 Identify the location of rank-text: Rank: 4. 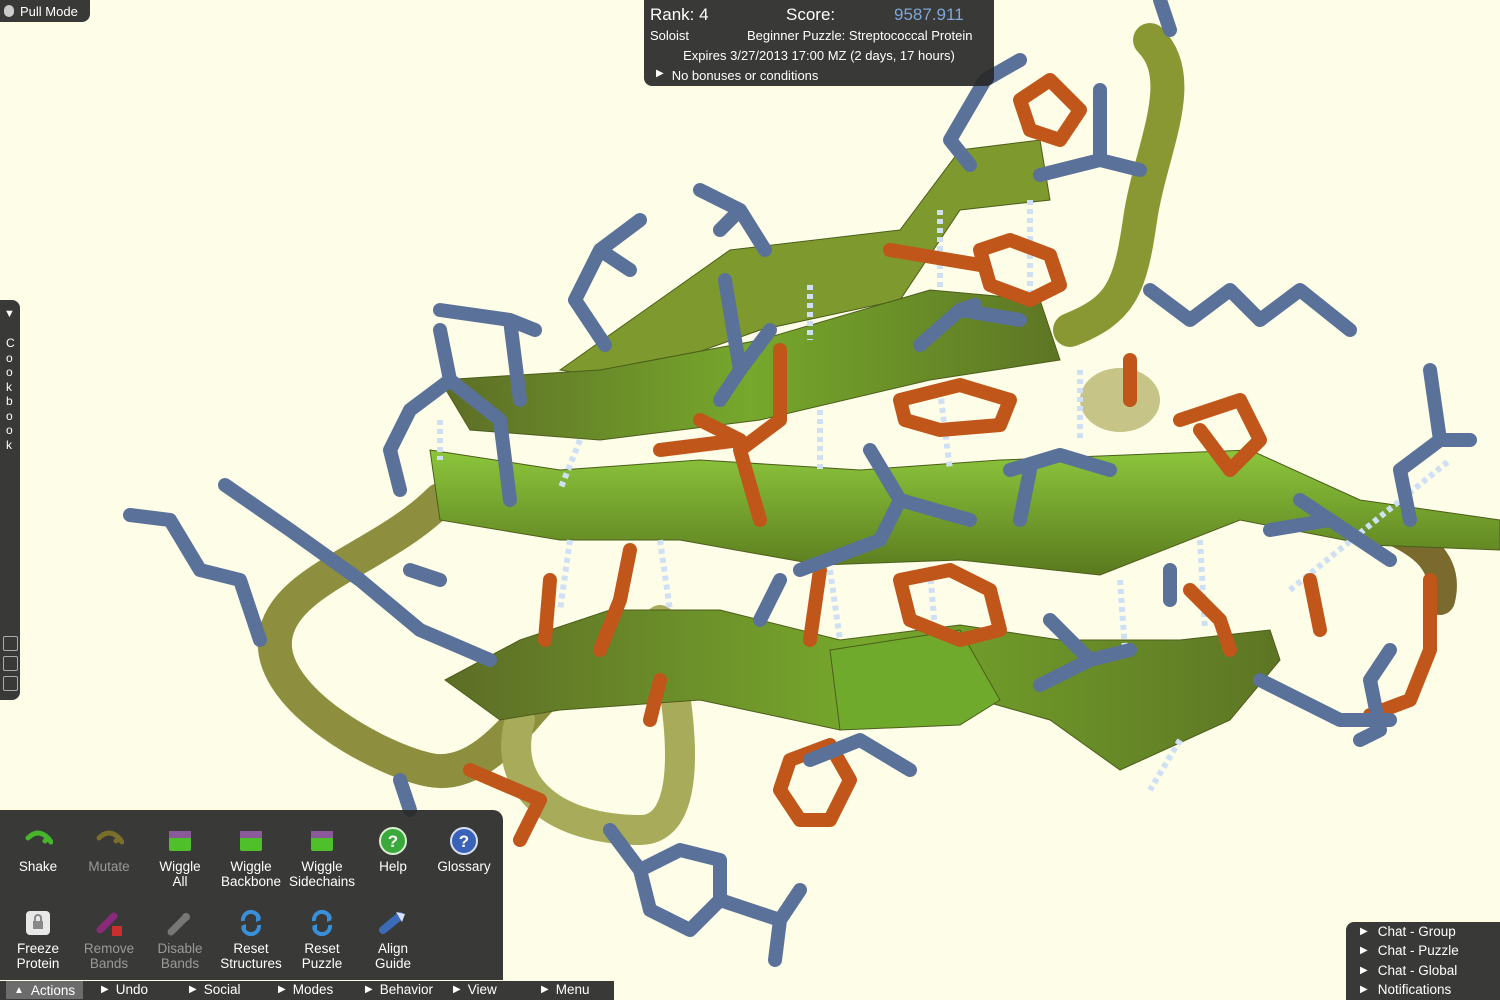
(679, 14).